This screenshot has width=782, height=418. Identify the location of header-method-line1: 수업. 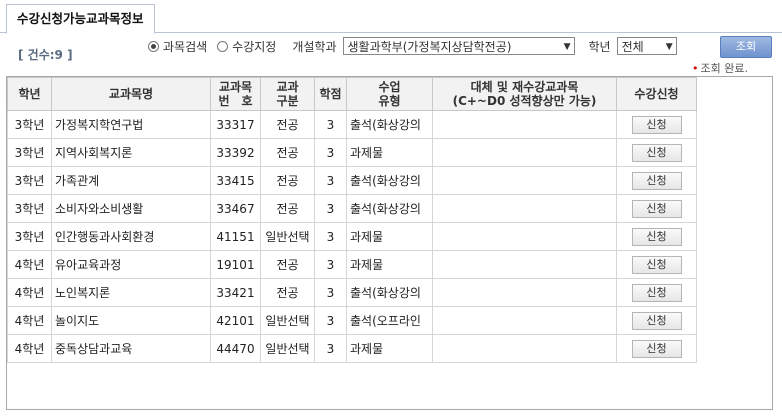
(389, 87).